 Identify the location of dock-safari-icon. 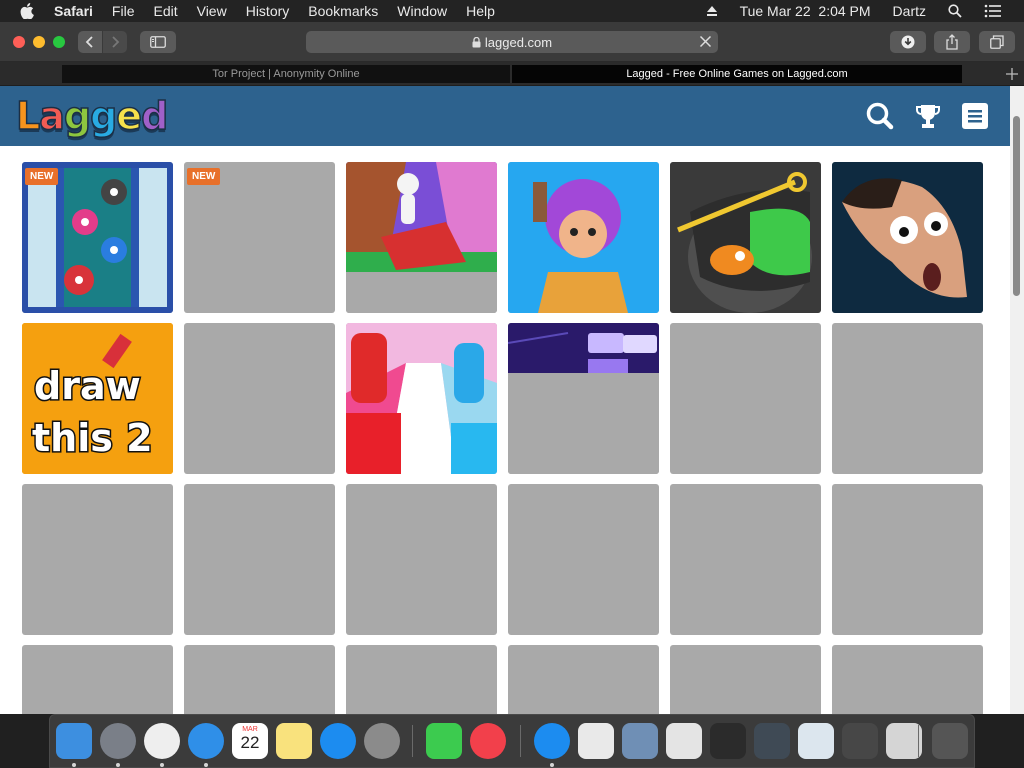
(206, 741).